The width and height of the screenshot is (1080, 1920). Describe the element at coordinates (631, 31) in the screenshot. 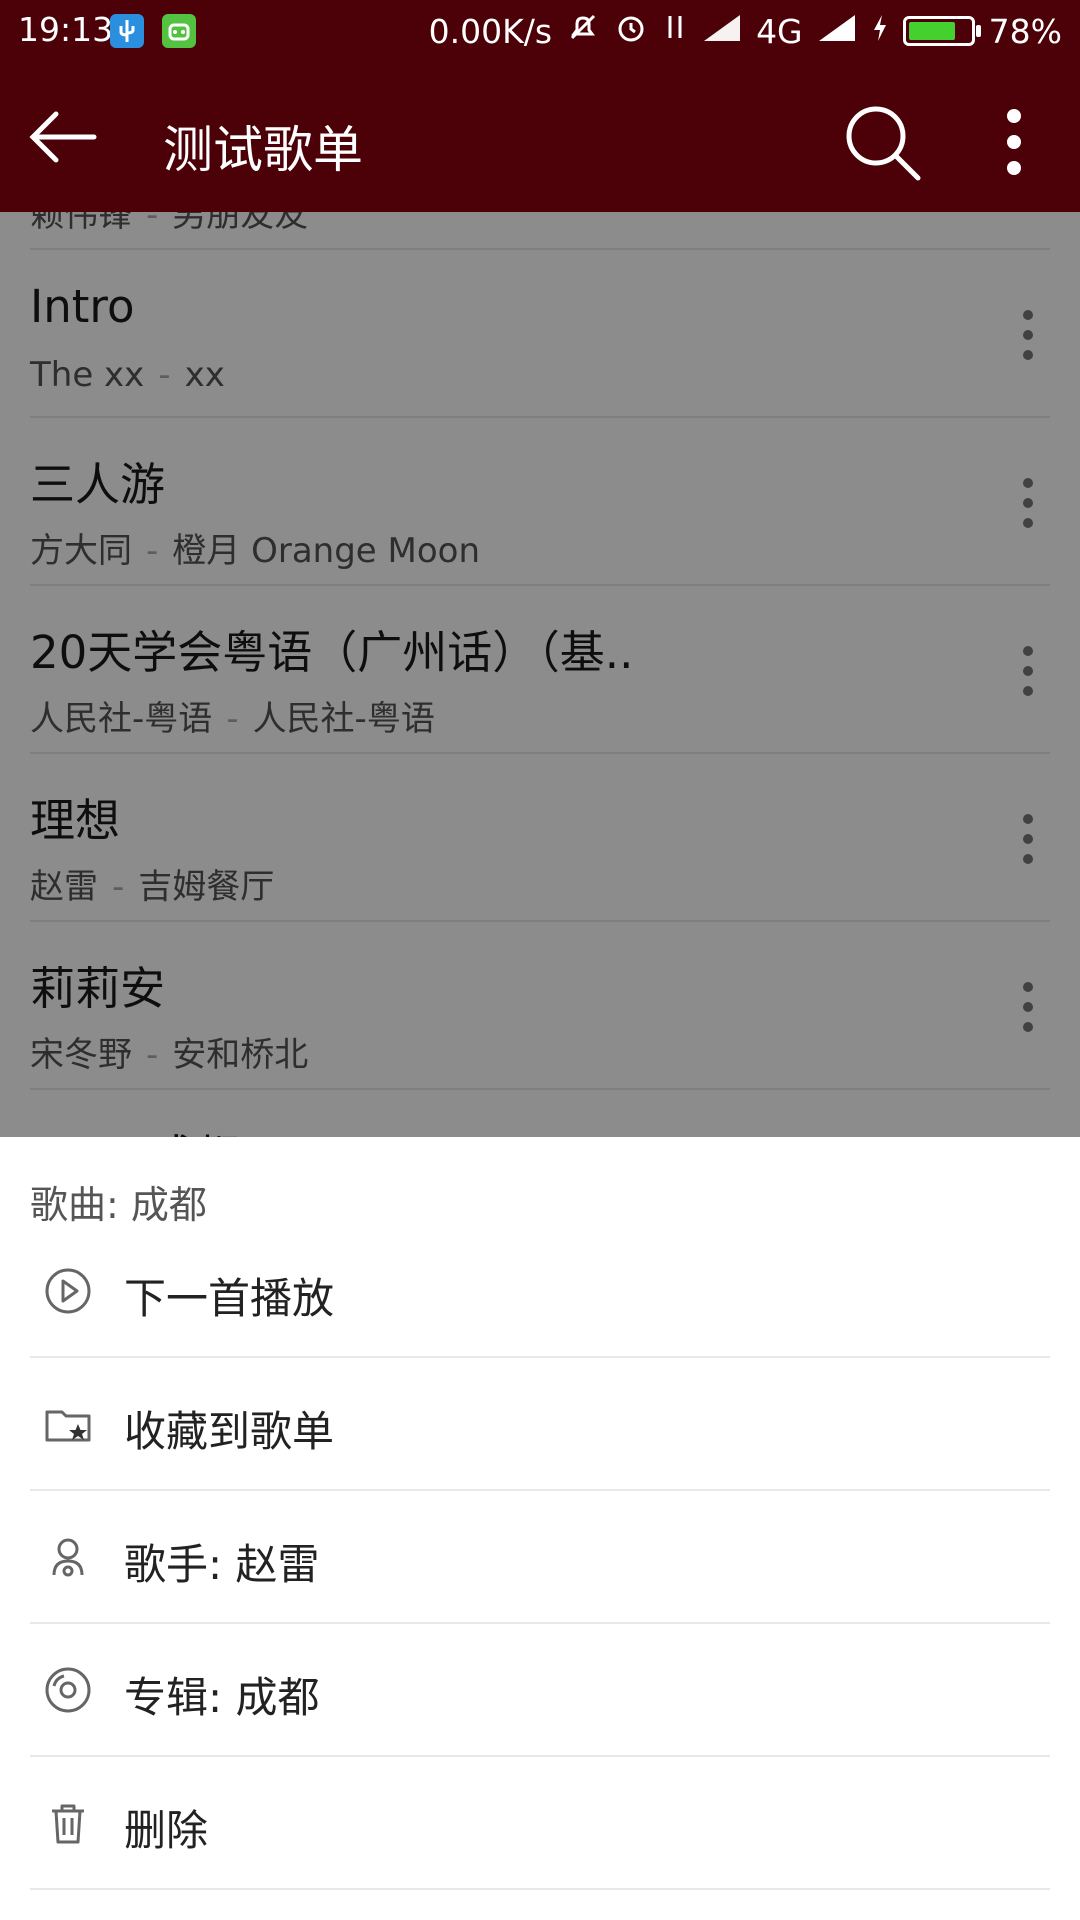

I see `alarm-icon` at that location.